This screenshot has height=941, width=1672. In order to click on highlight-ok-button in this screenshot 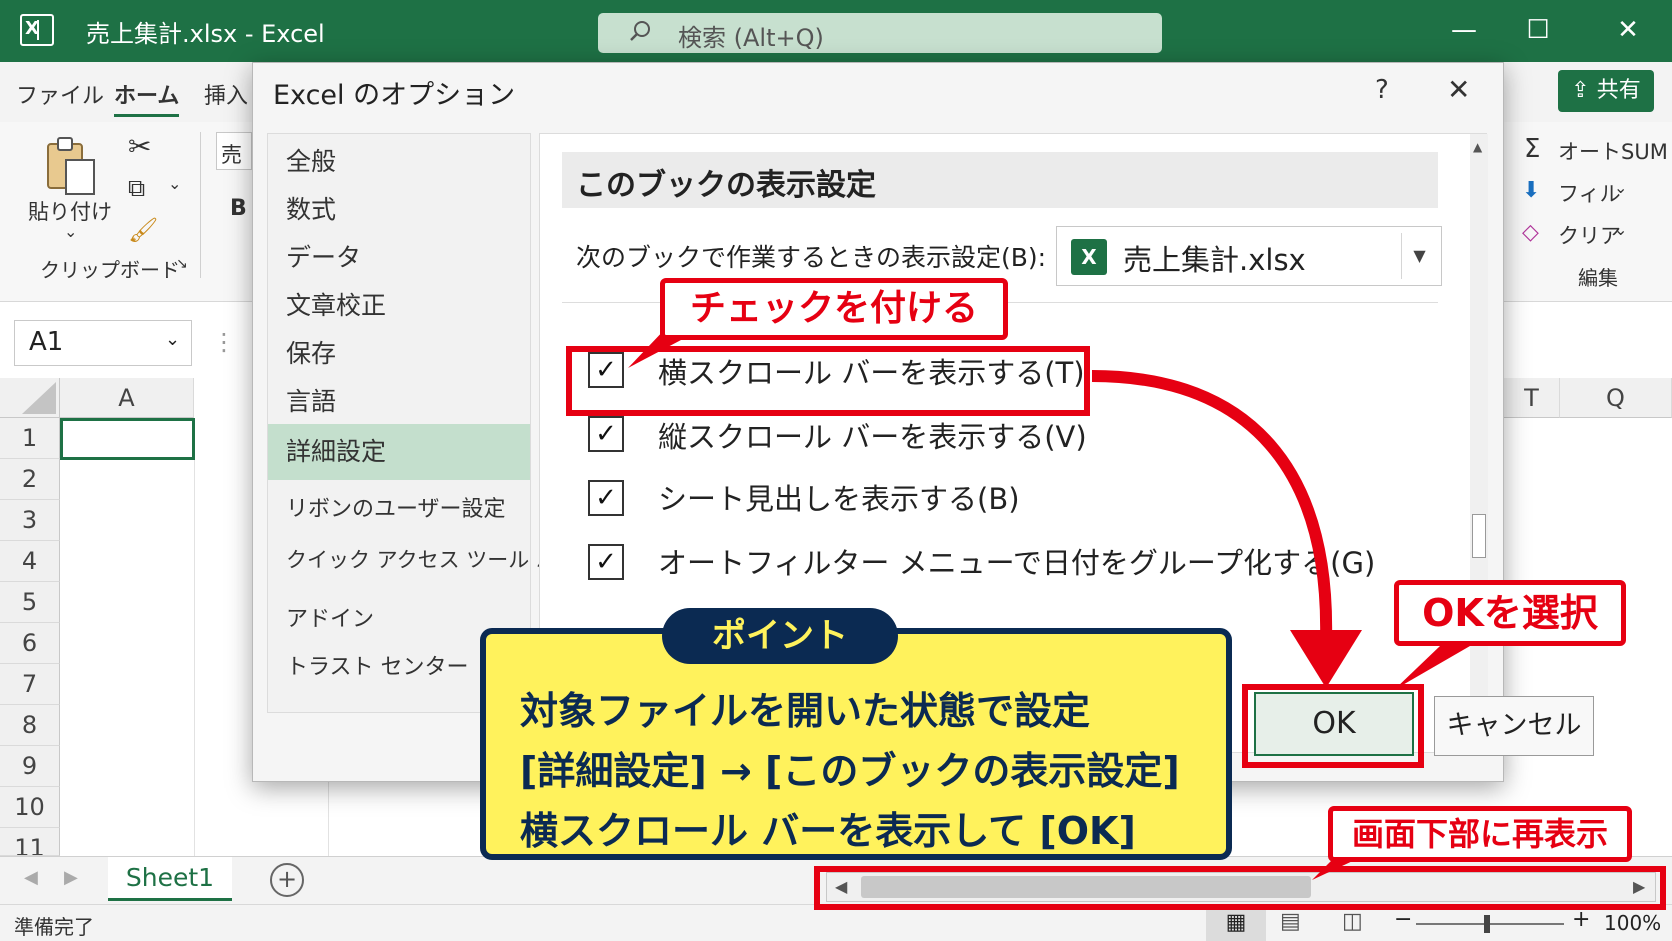, I will do `click(1333, 726)`.